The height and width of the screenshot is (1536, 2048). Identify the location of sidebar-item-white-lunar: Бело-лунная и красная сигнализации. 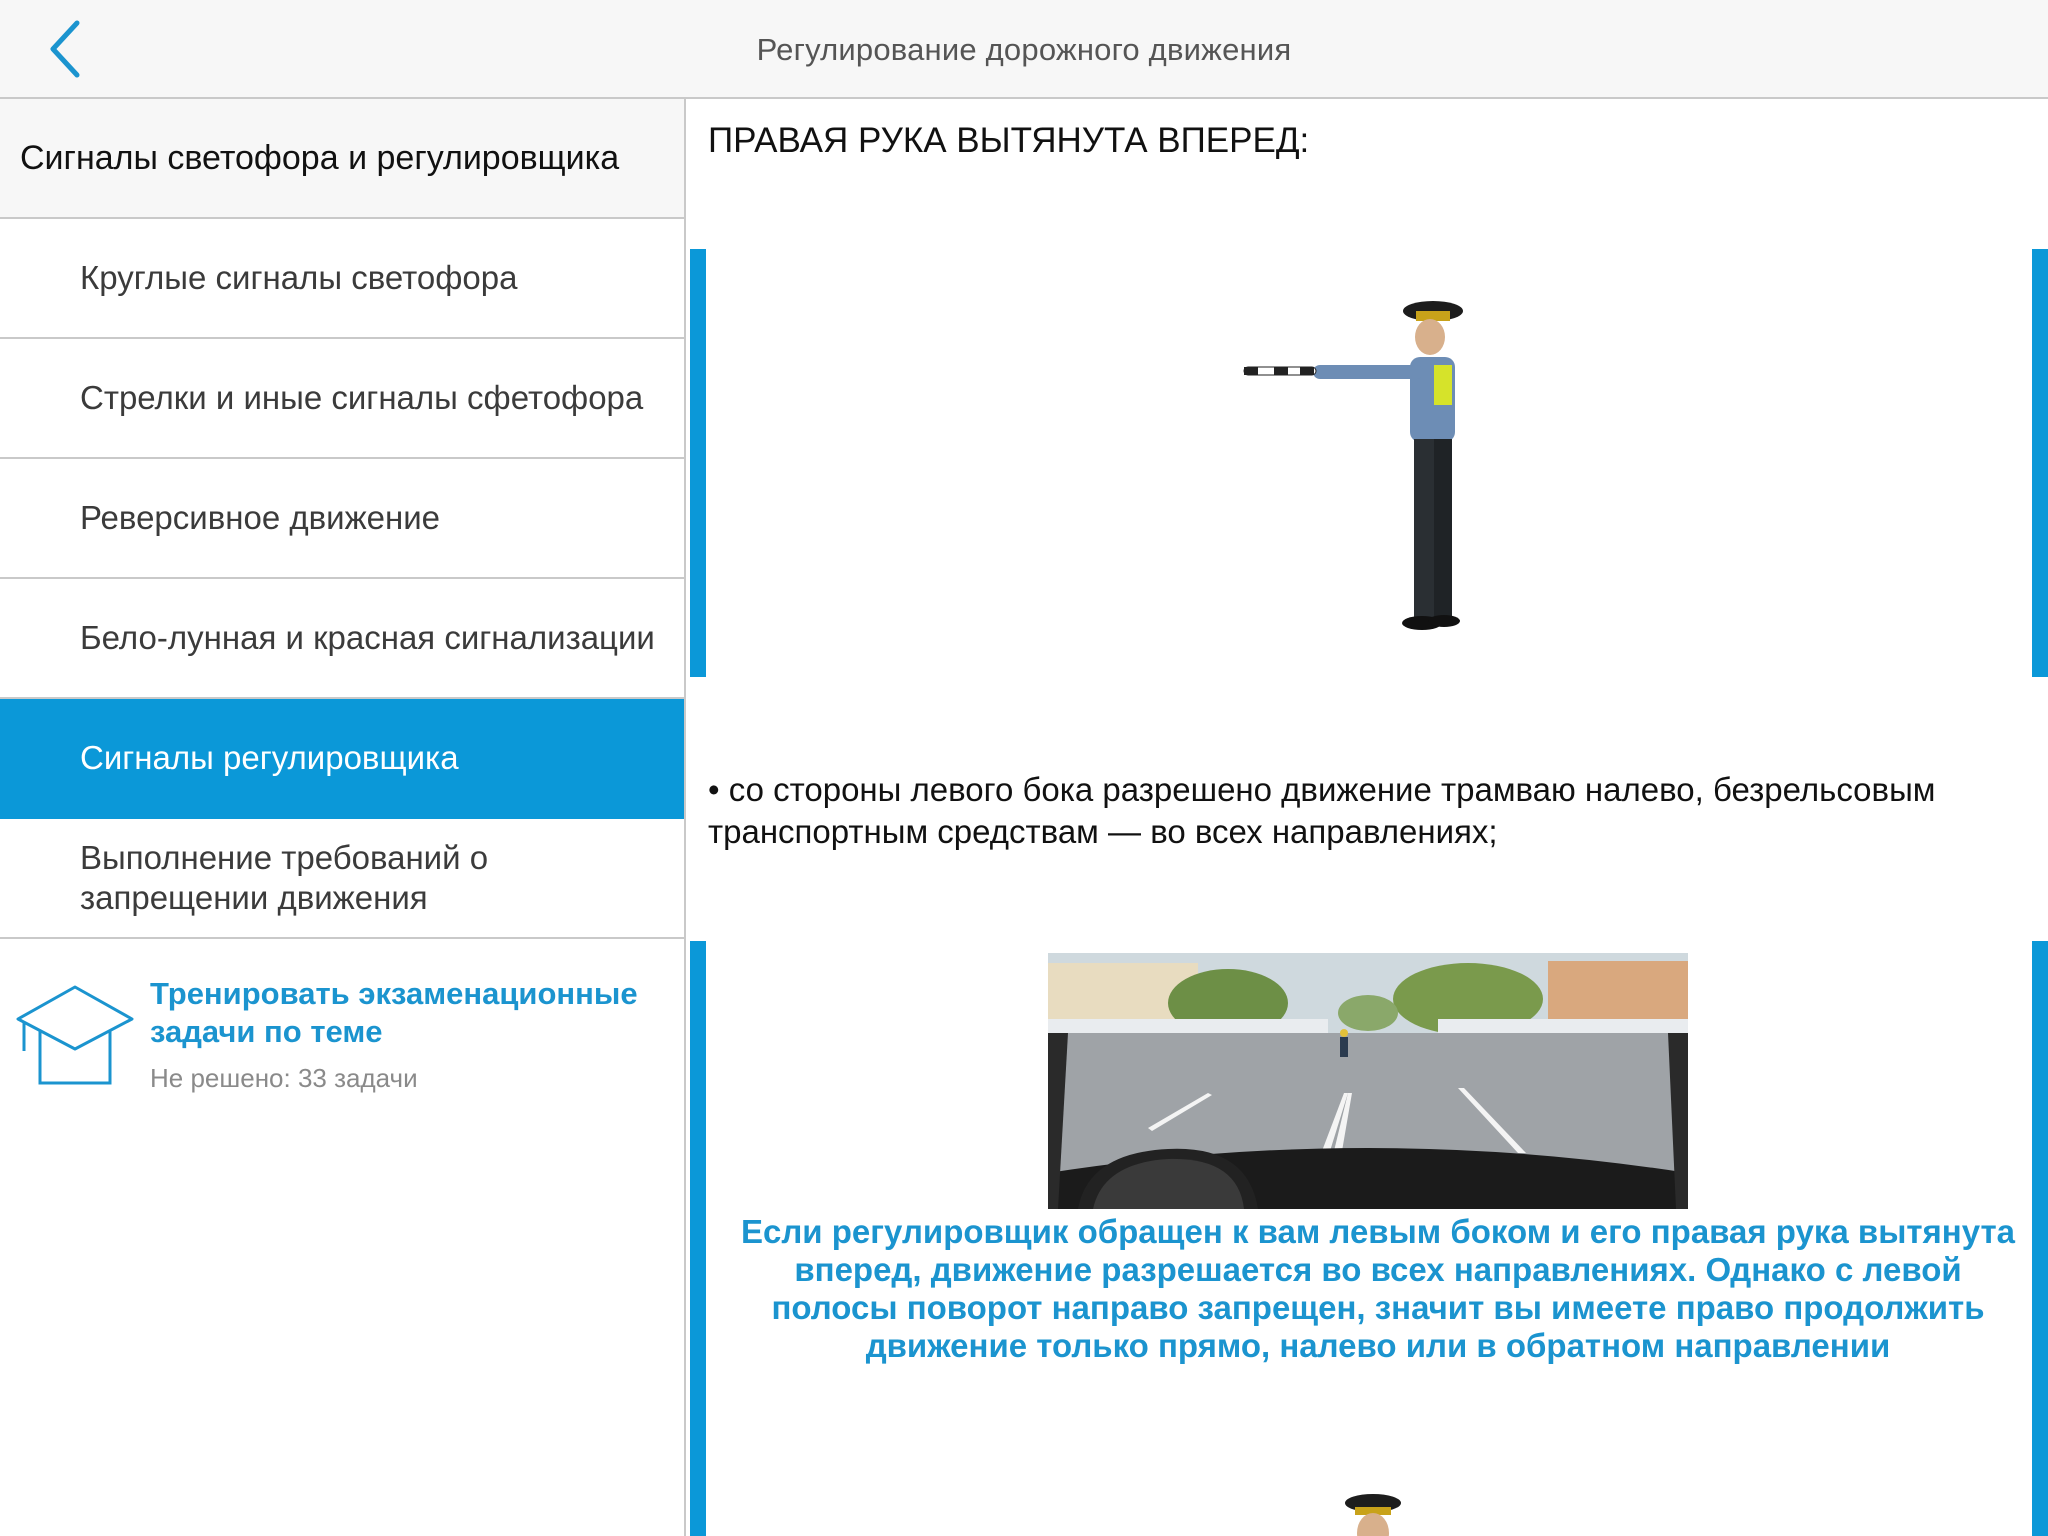
(342, 639).